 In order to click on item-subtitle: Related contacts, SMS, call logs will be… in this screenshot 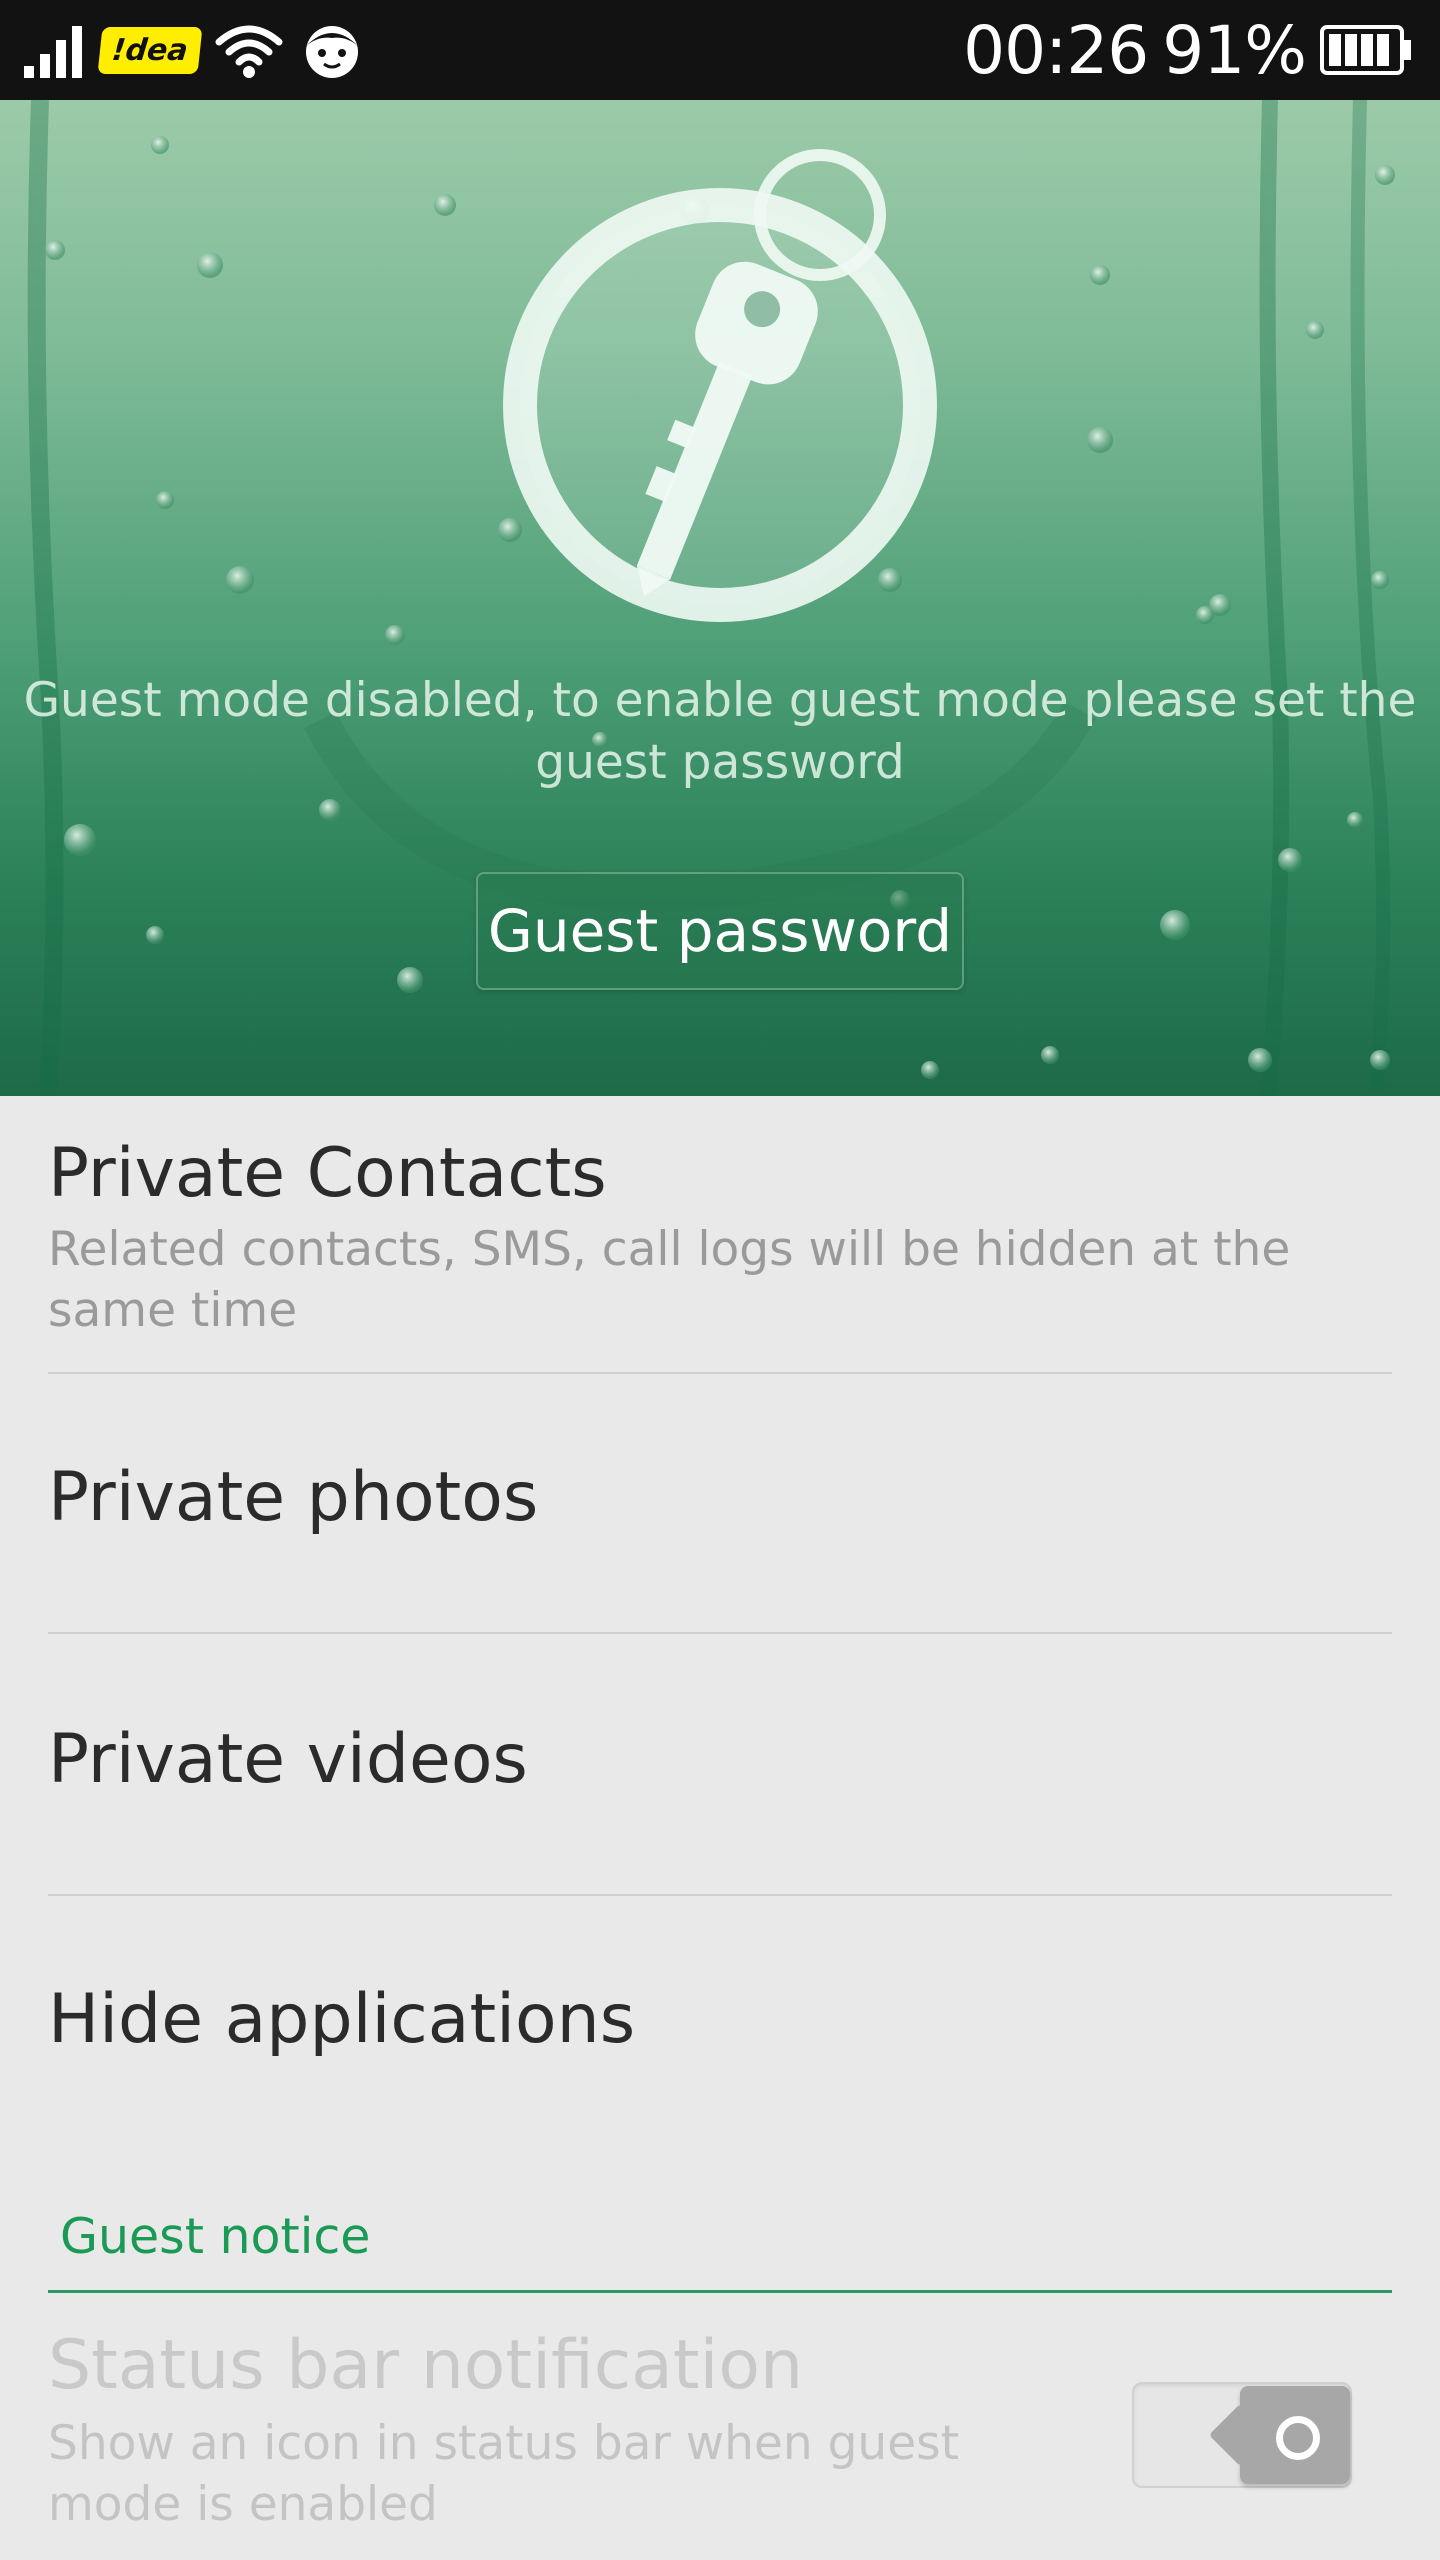, I will do `click(669, 1280)`.